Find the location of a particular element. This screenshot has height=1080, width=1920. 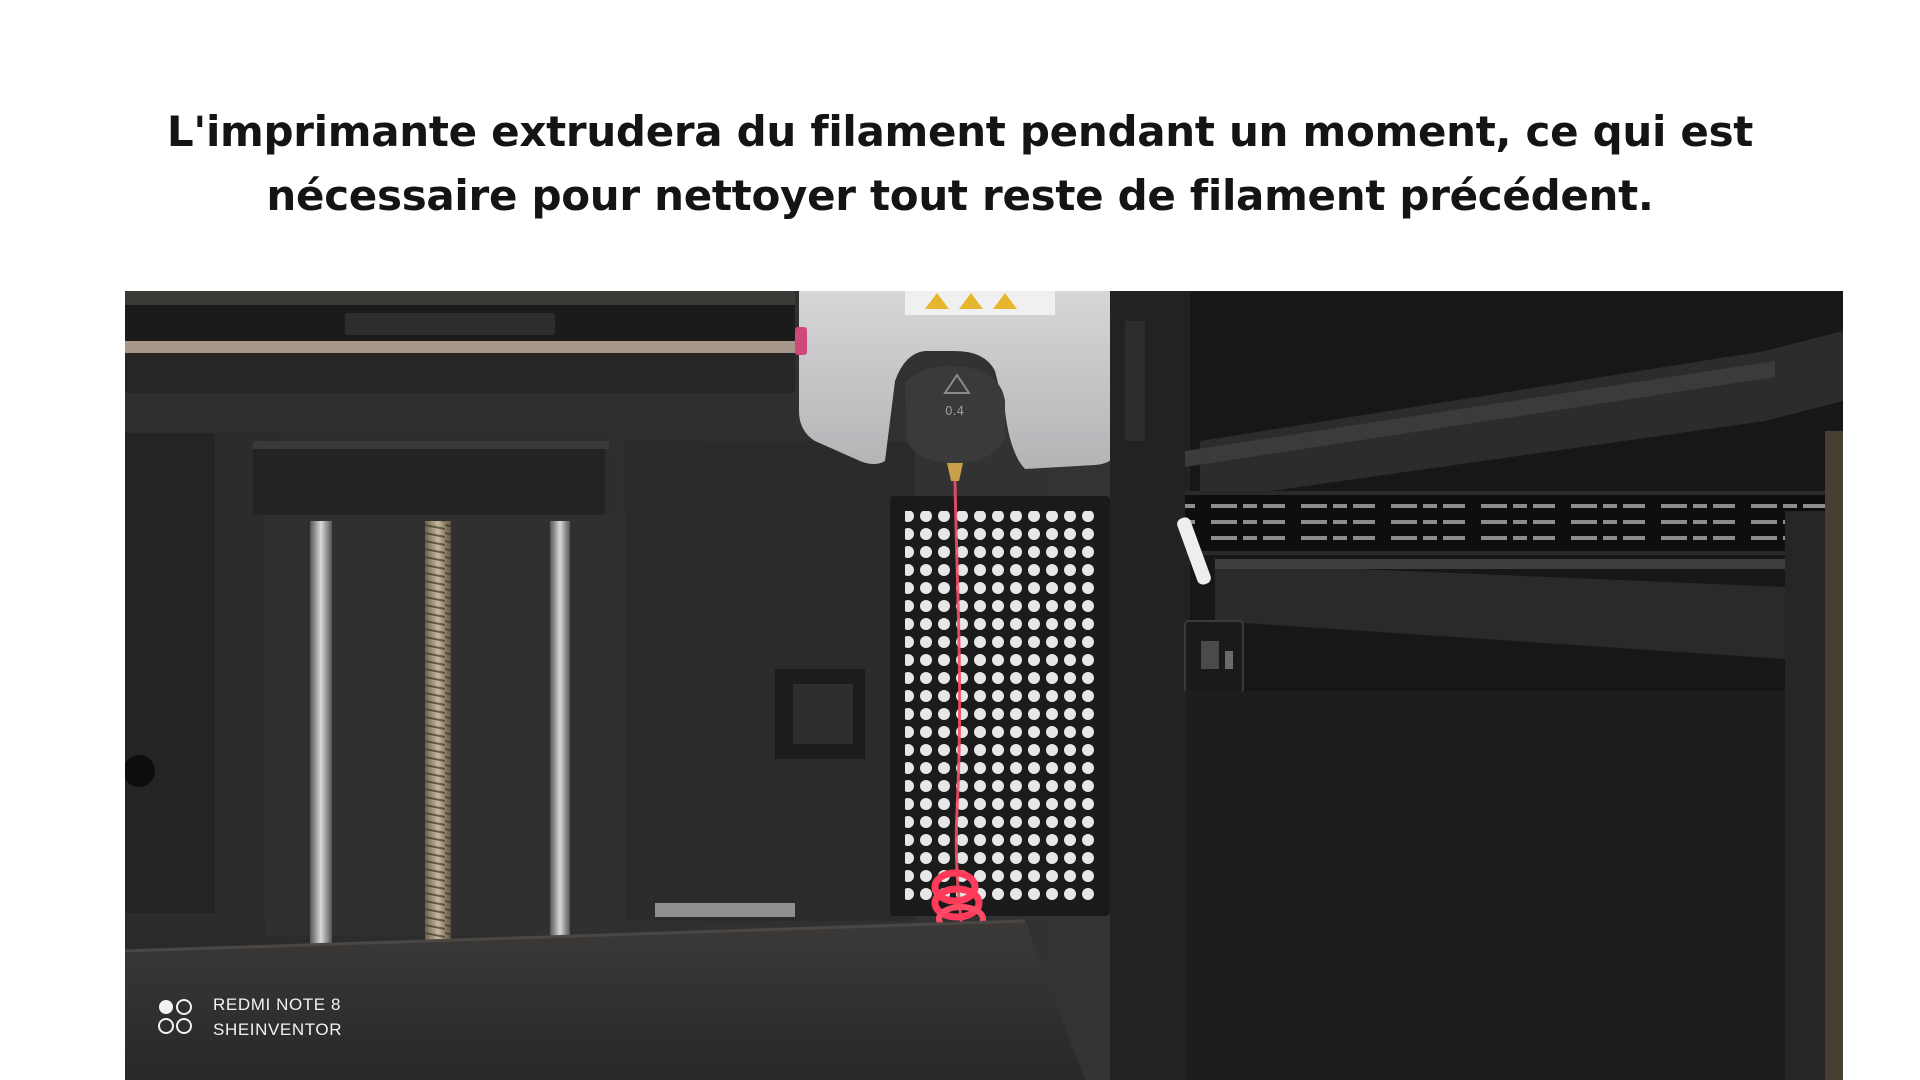

watermark-author: SHEINVENTOR is located at coordinates (278, 1029).